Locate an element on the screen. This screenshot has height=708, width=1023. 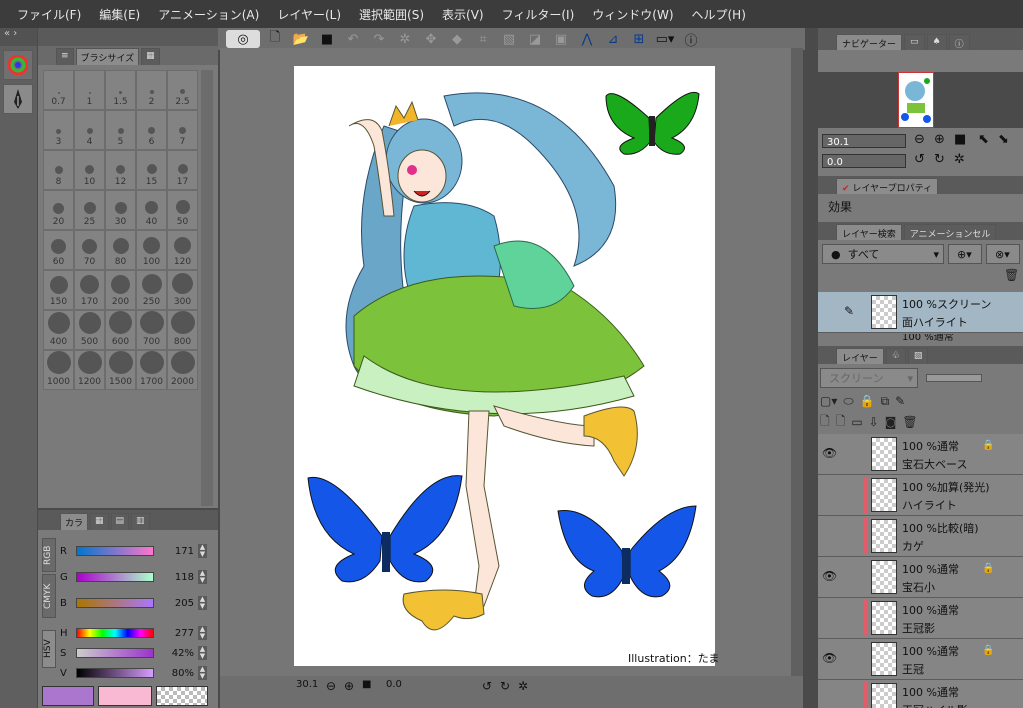
tab-item-bank: ♠ is located at coordinates (936, 42).